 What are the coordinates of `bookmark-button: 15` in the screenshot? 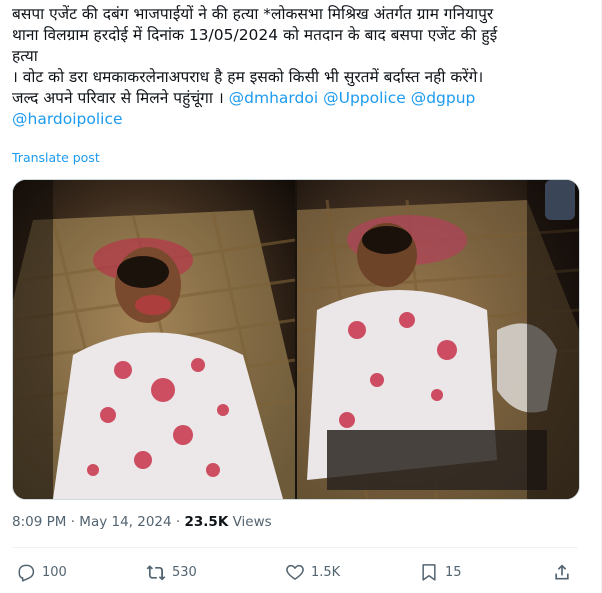 It's located at (440, 572).